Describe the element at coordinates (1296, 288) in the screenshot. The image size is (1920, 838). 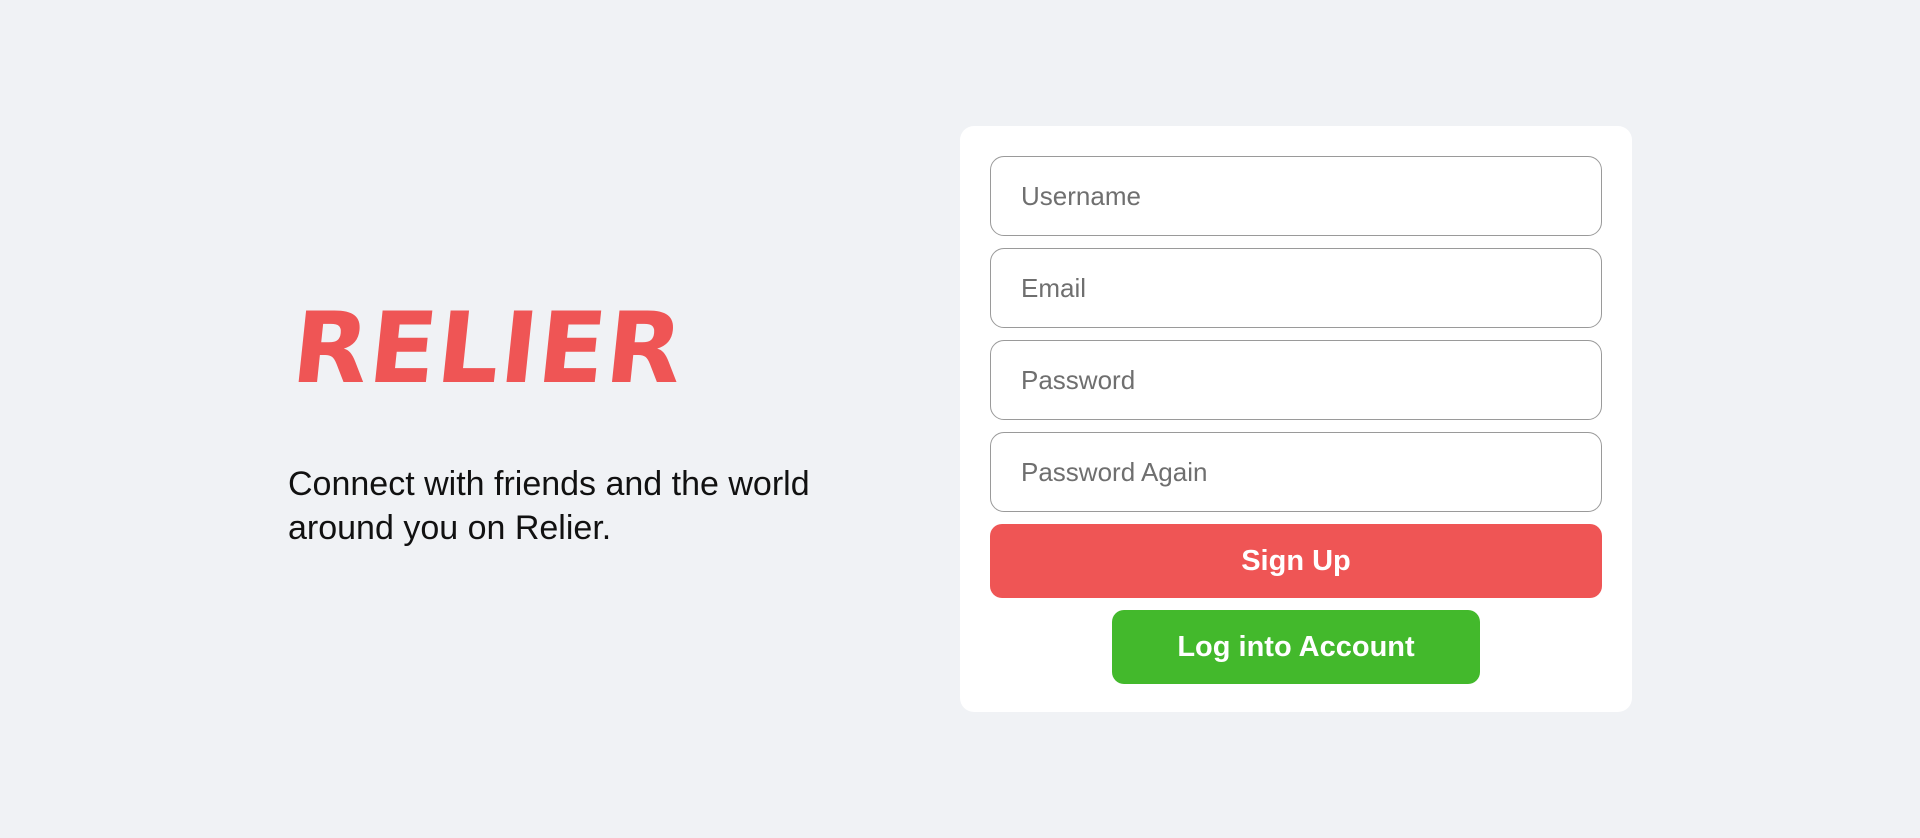
I see `email-field` at that location.